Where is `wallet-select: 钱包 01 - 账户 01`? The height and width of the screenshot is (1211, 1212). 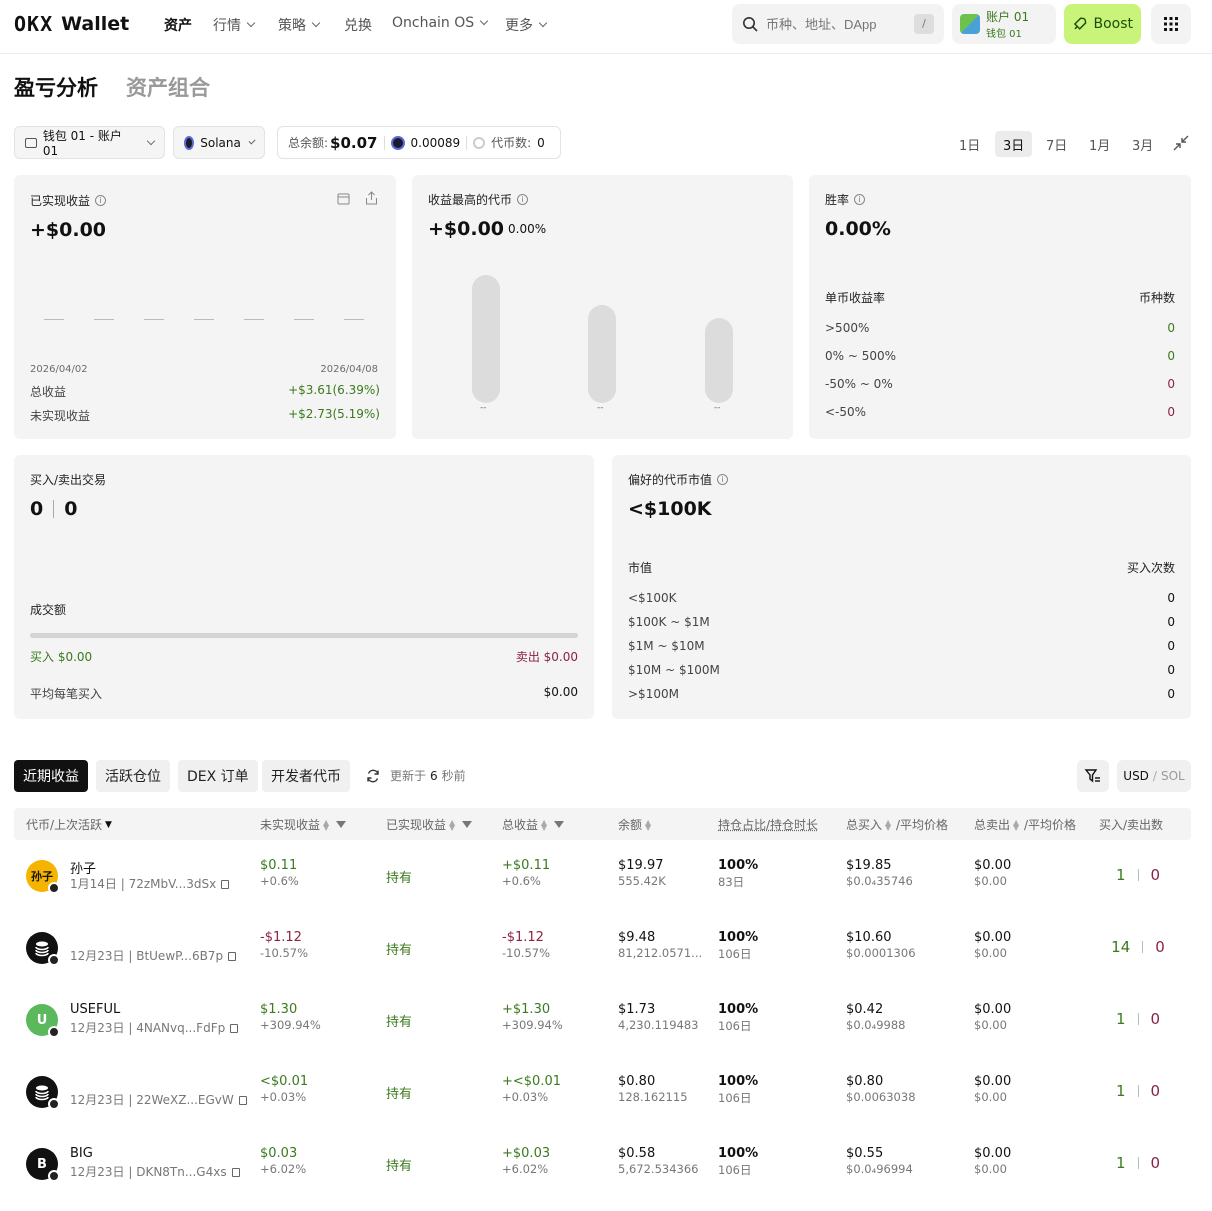
wallet-select: 钱包 01 - 账户 01 is located at coordinates (89, 142).